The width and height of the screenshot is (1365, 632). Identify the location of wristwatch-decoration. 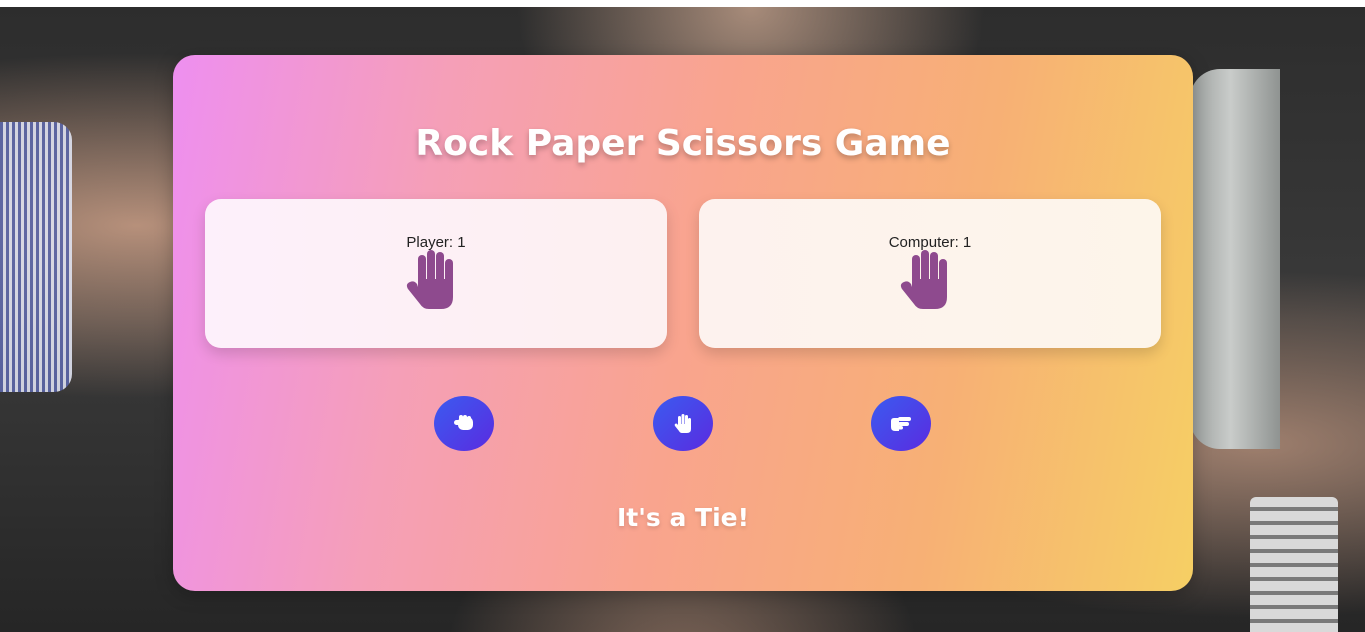
(1294, 564).